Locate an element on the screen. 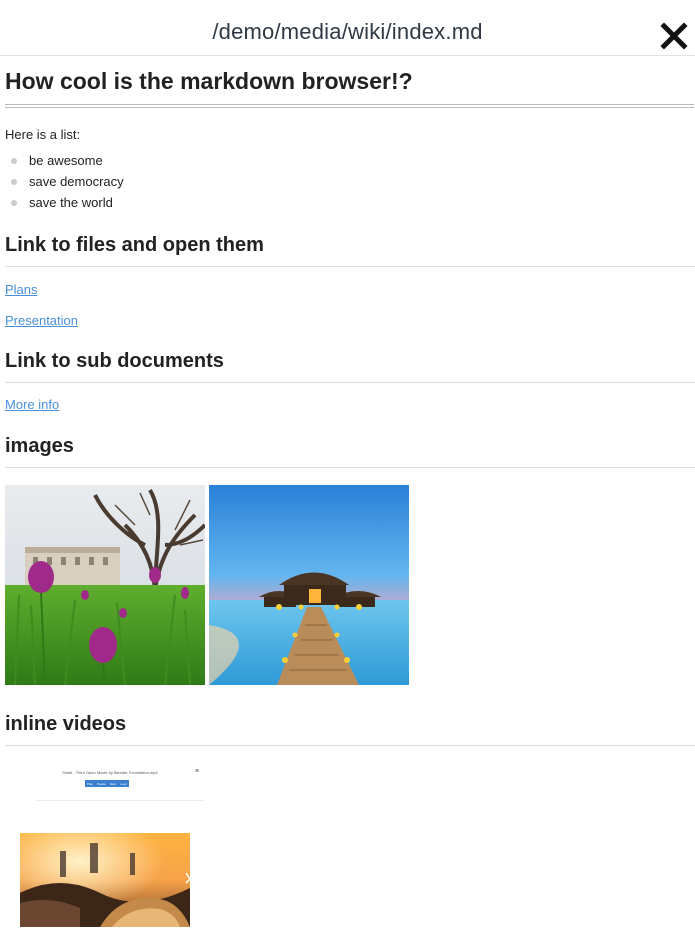 Image resolution: width=695 pixels, height=947 pixels. video-controls: Play Pause Next Loop is located at coordinates (107, 783).